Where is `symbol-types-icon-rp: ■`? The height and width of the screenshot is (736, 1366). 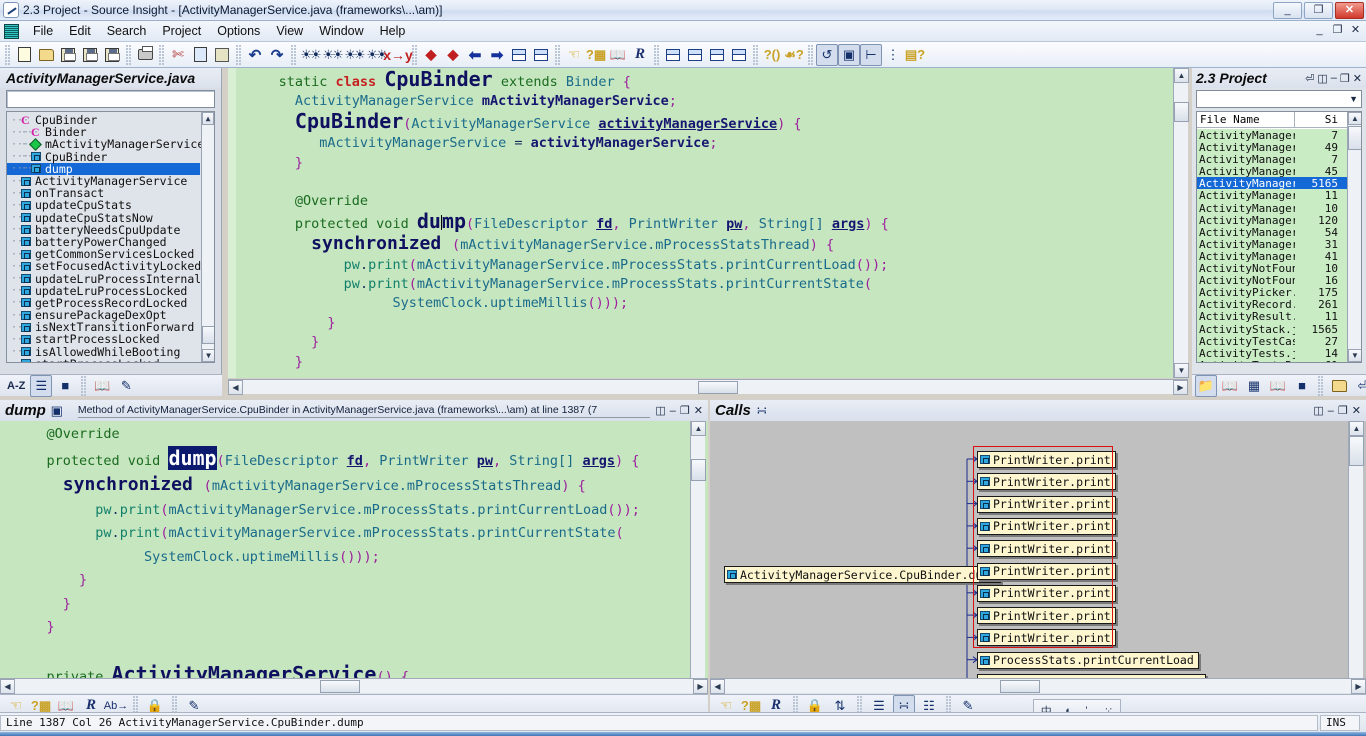
symbol-types-icon-rp: ■ is located at coordinates (1302, 386).